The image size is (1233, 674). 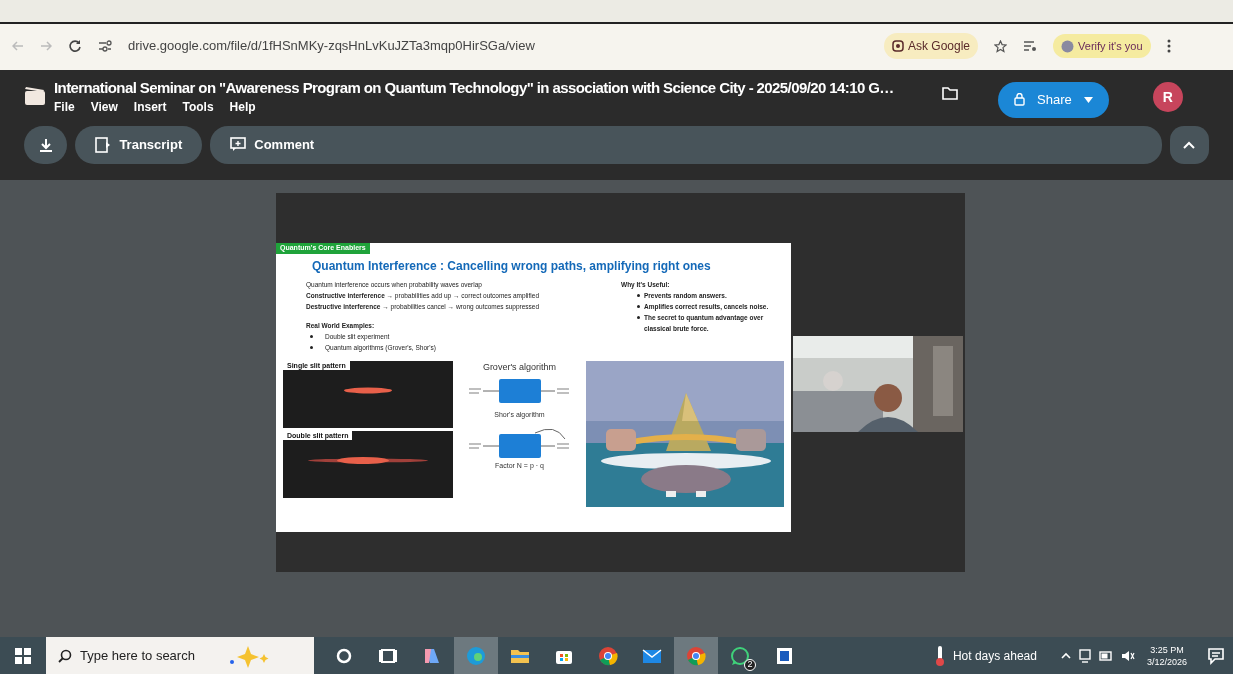 I want to click on profile-button: Verify it's you, so click(x=1102, y=46).